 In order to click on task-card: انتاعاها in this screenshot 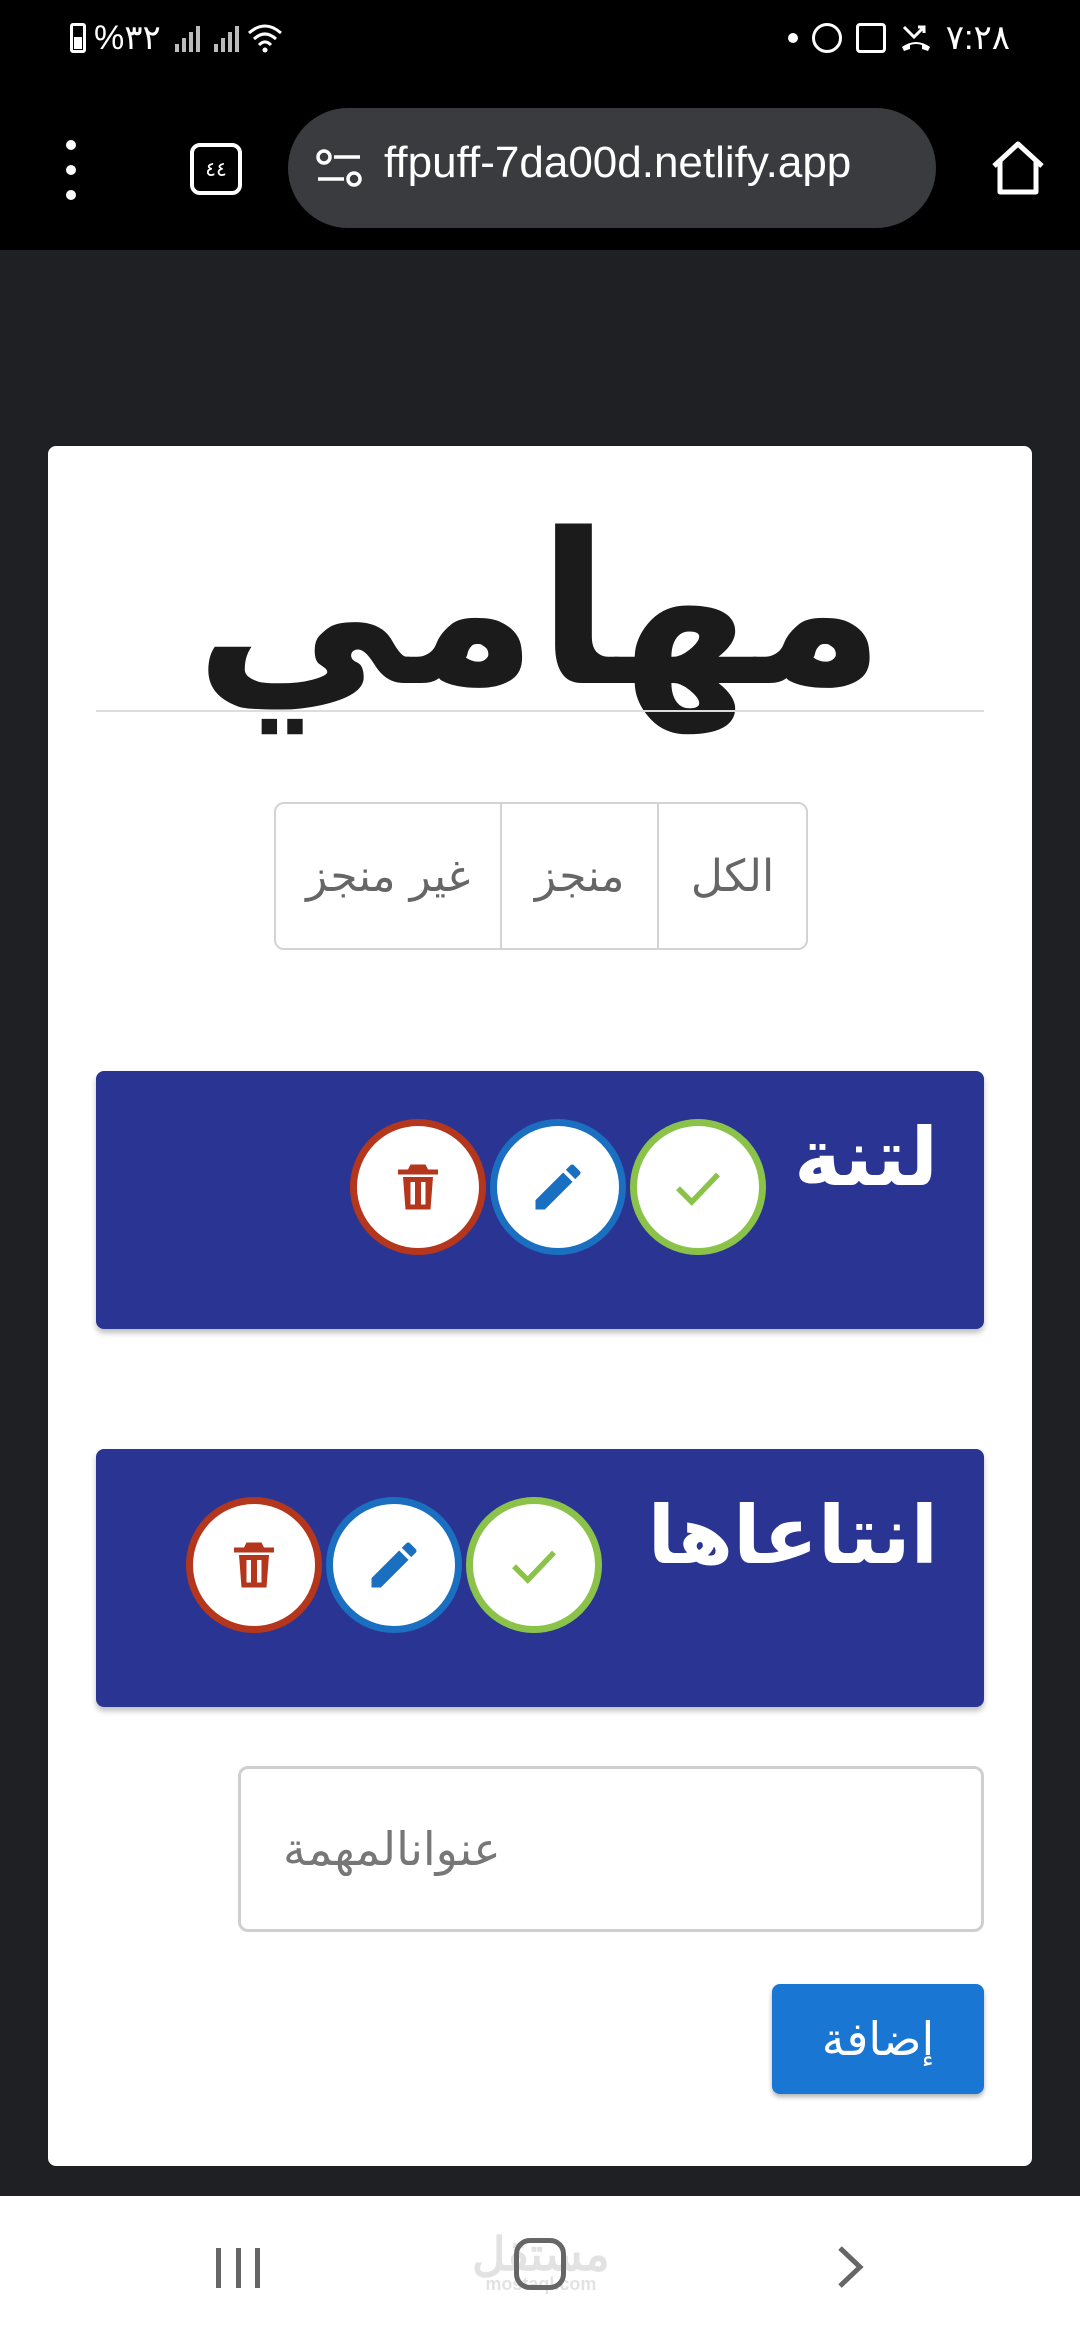, I will do `click(540, 1578)`.